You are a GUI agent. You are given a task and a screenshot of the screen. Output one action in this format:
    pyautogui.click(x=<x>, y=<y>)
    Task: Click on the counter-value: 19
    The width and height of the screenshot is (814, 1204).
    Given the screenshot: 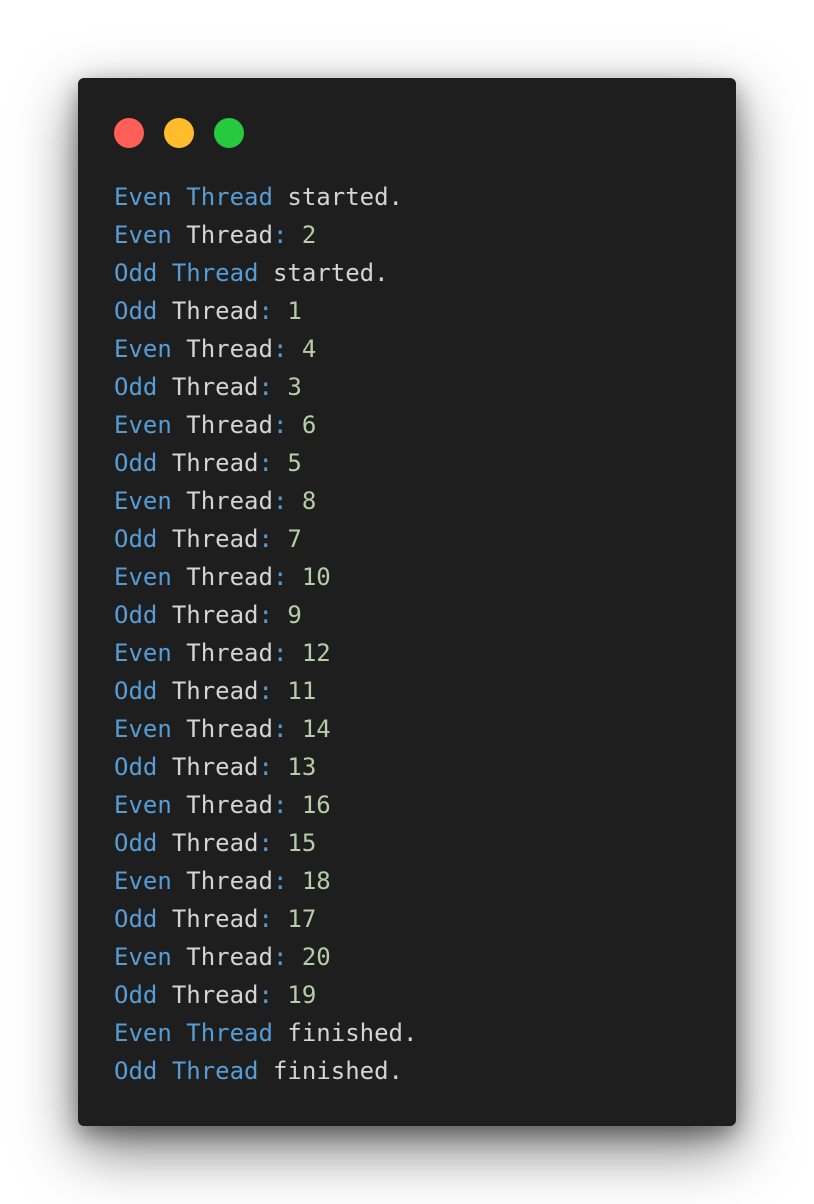 What is the action you would take?
    pyautogui.click(x=302, y=995)
    